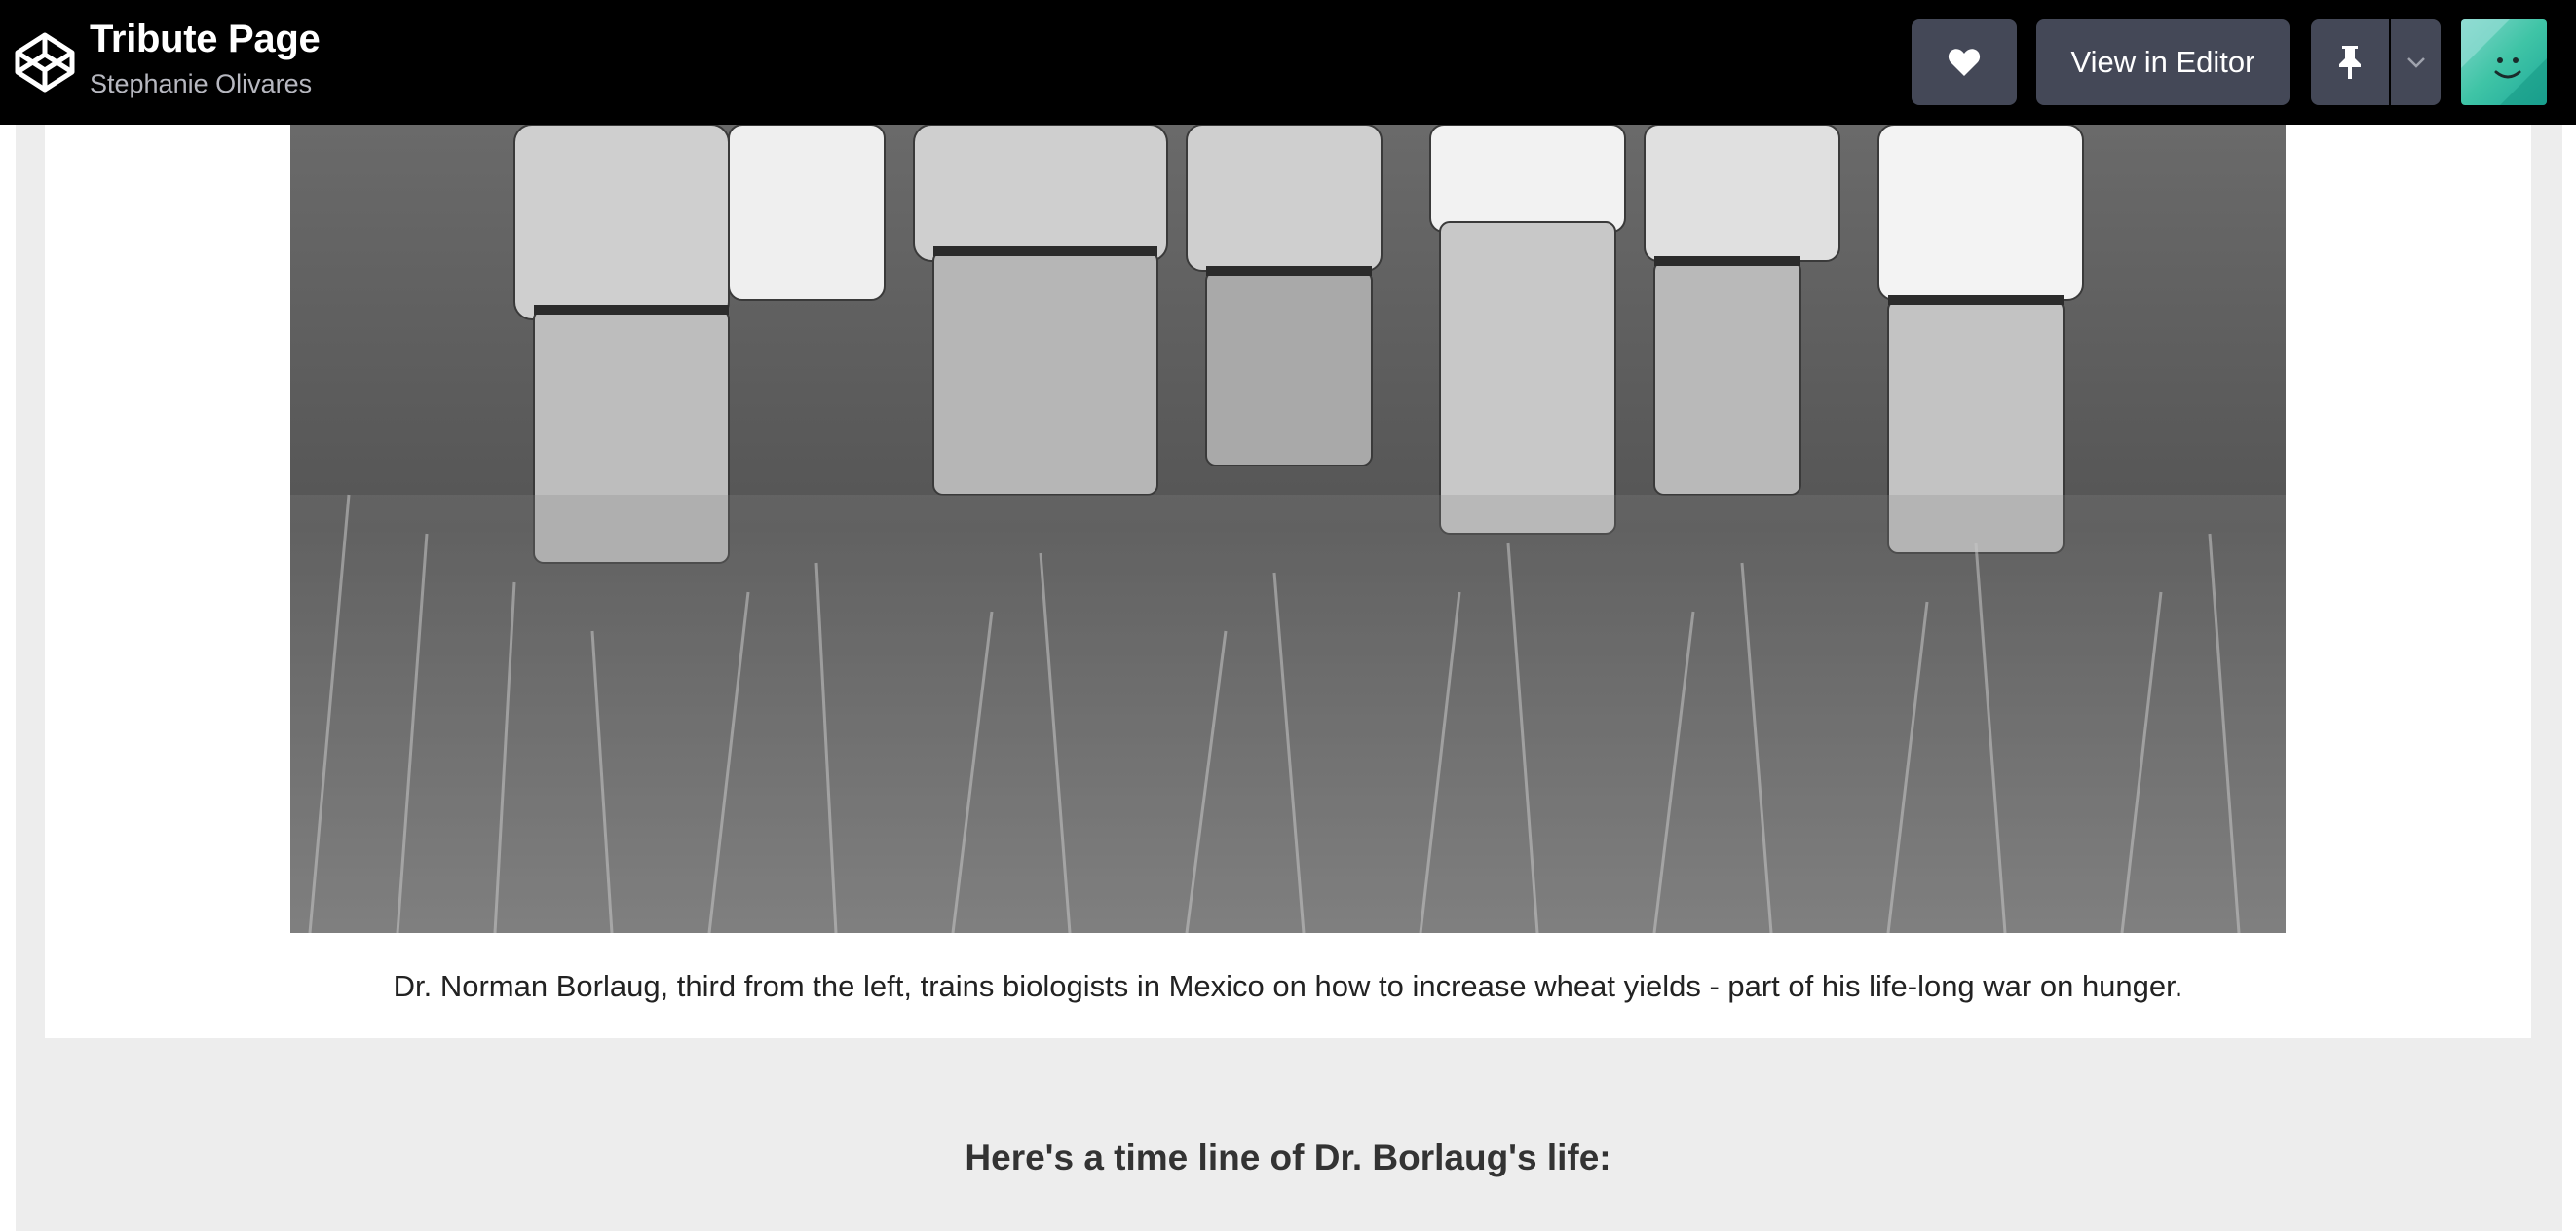  I want to click on heart-icon, so click(1964, 62).